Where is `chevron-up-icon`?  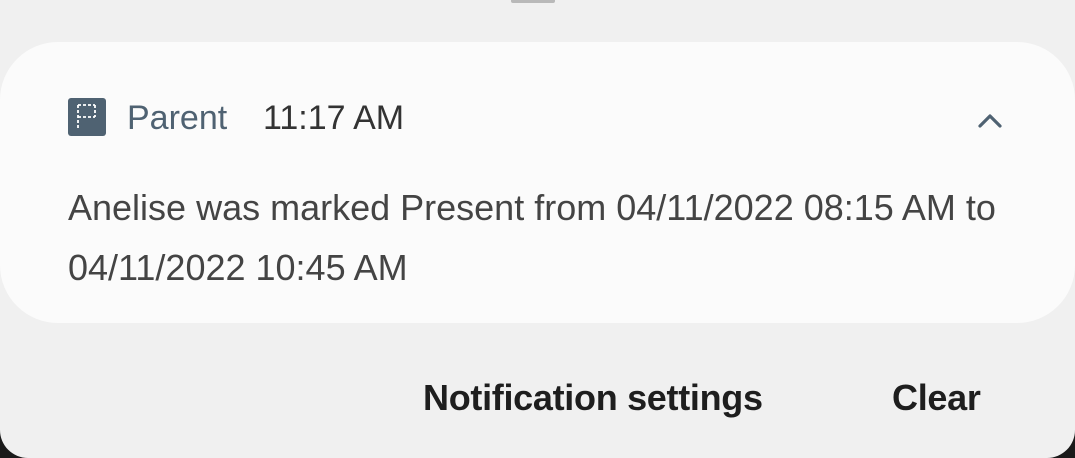 chevron-up-icon is located at coordinates (990, 119).